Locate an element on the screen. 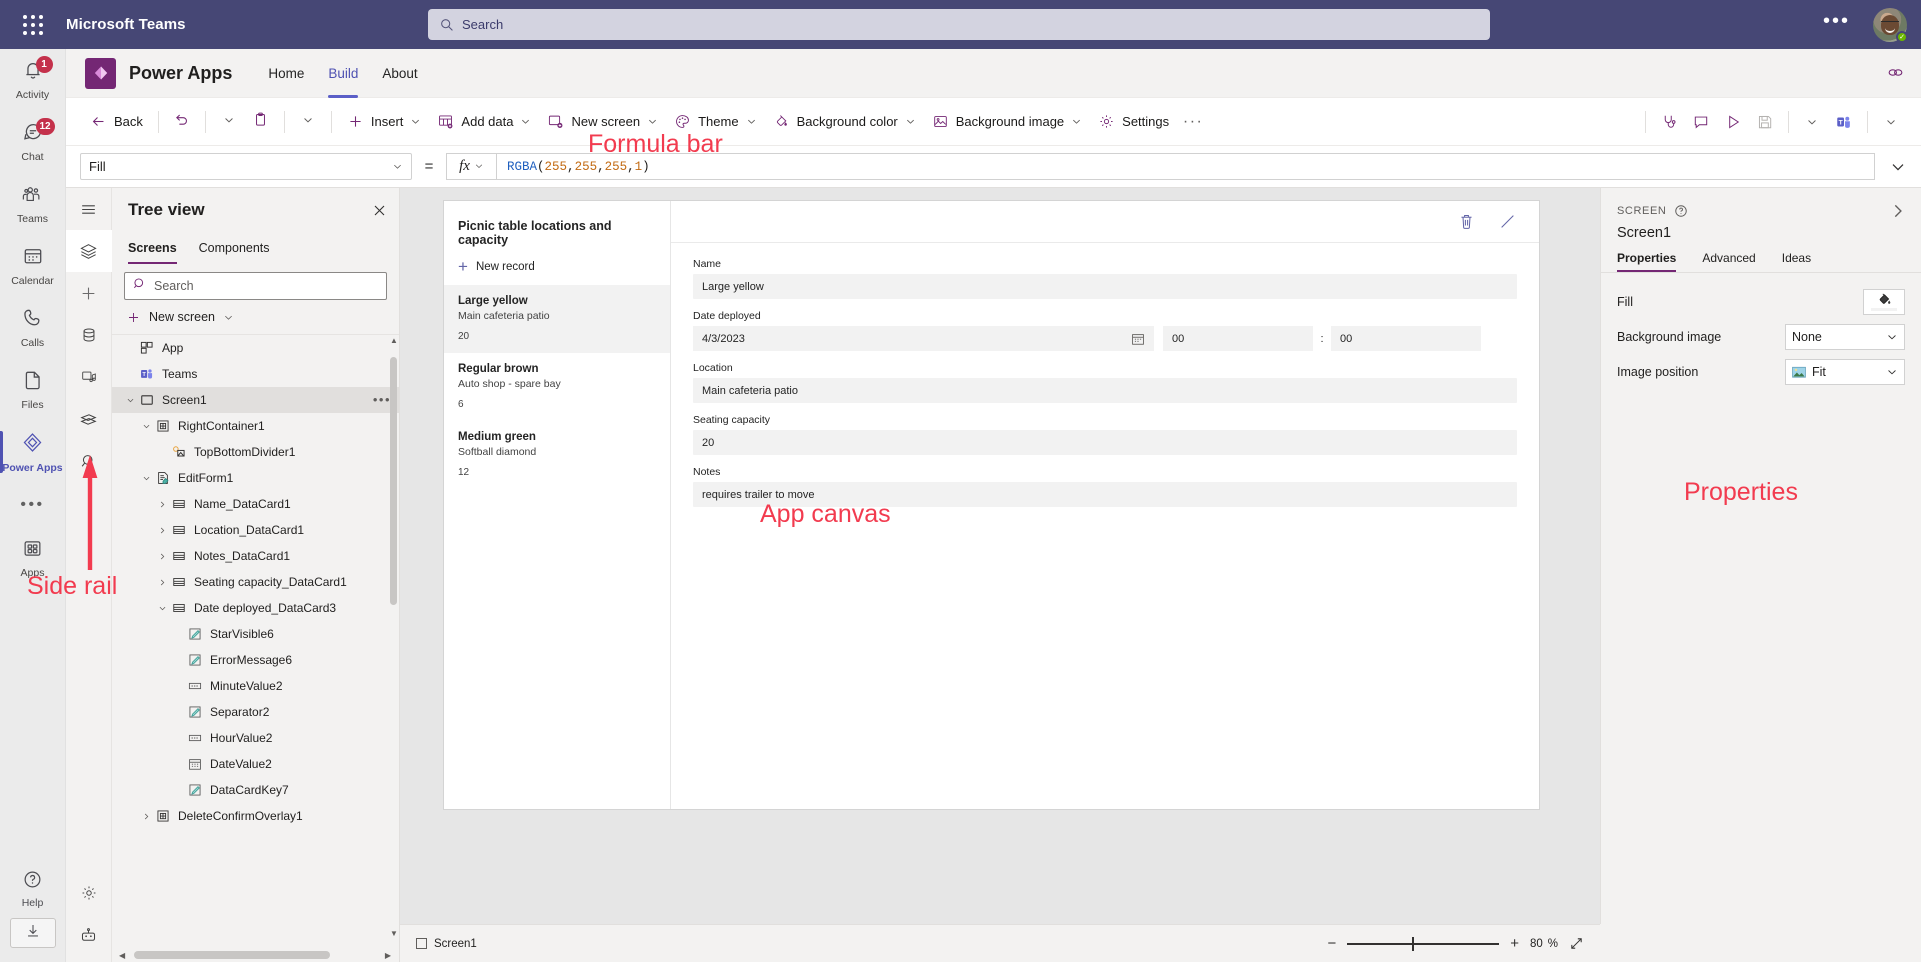 The width and height of the screenshot is (1921, 962). tree-node-name-datacard1: Name_DataCard1 is located at coordinates (255, 504).